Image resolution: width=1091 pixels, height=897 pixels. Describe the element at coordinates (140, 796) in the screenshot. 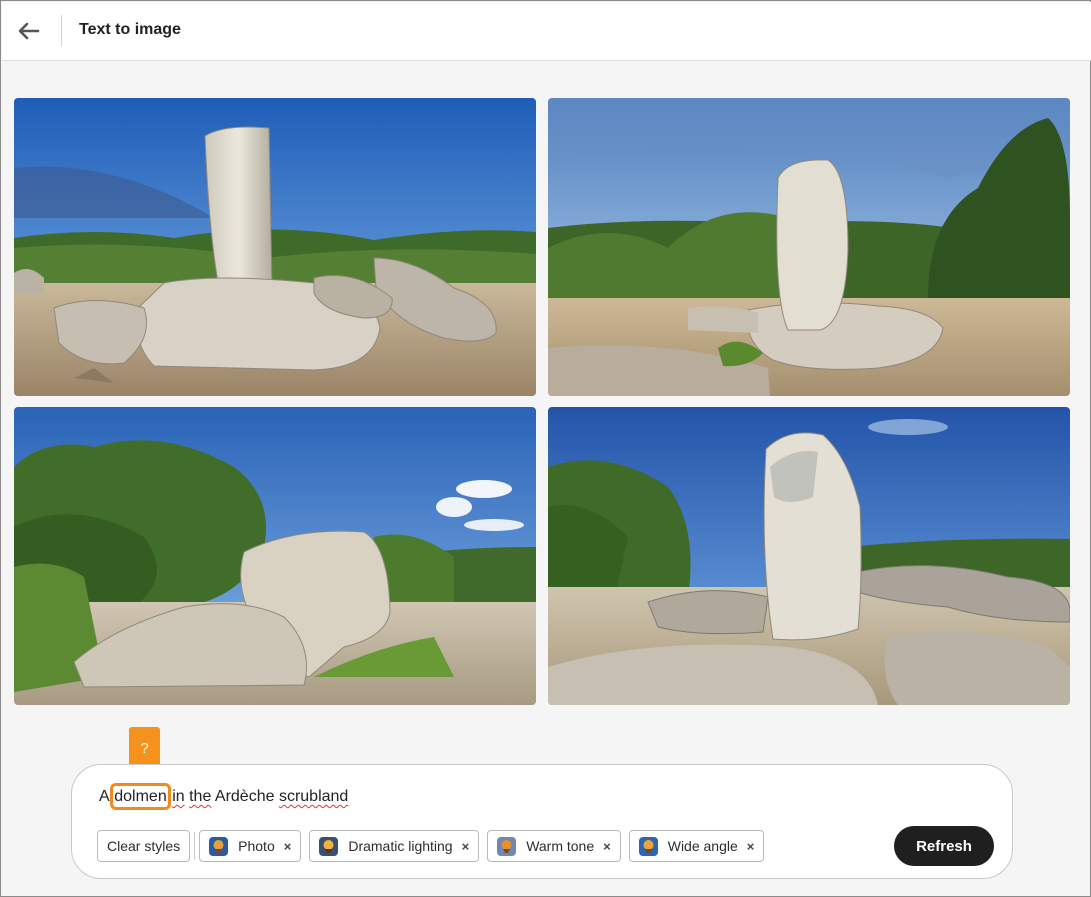

I see `highlighted-prompt-word: dolmen` at that location.